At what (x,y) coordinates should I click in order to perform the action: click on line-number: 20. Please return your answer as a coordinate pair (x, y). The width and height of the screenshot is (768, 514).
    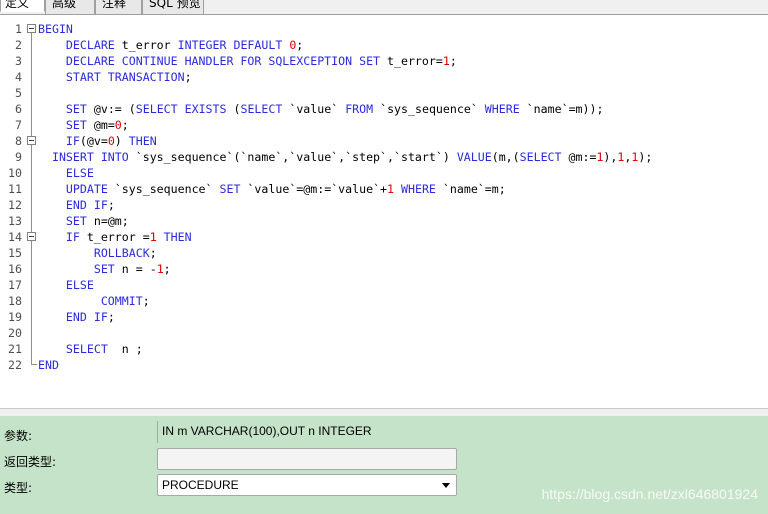
    Looking at the image, I should click on (15, 333).